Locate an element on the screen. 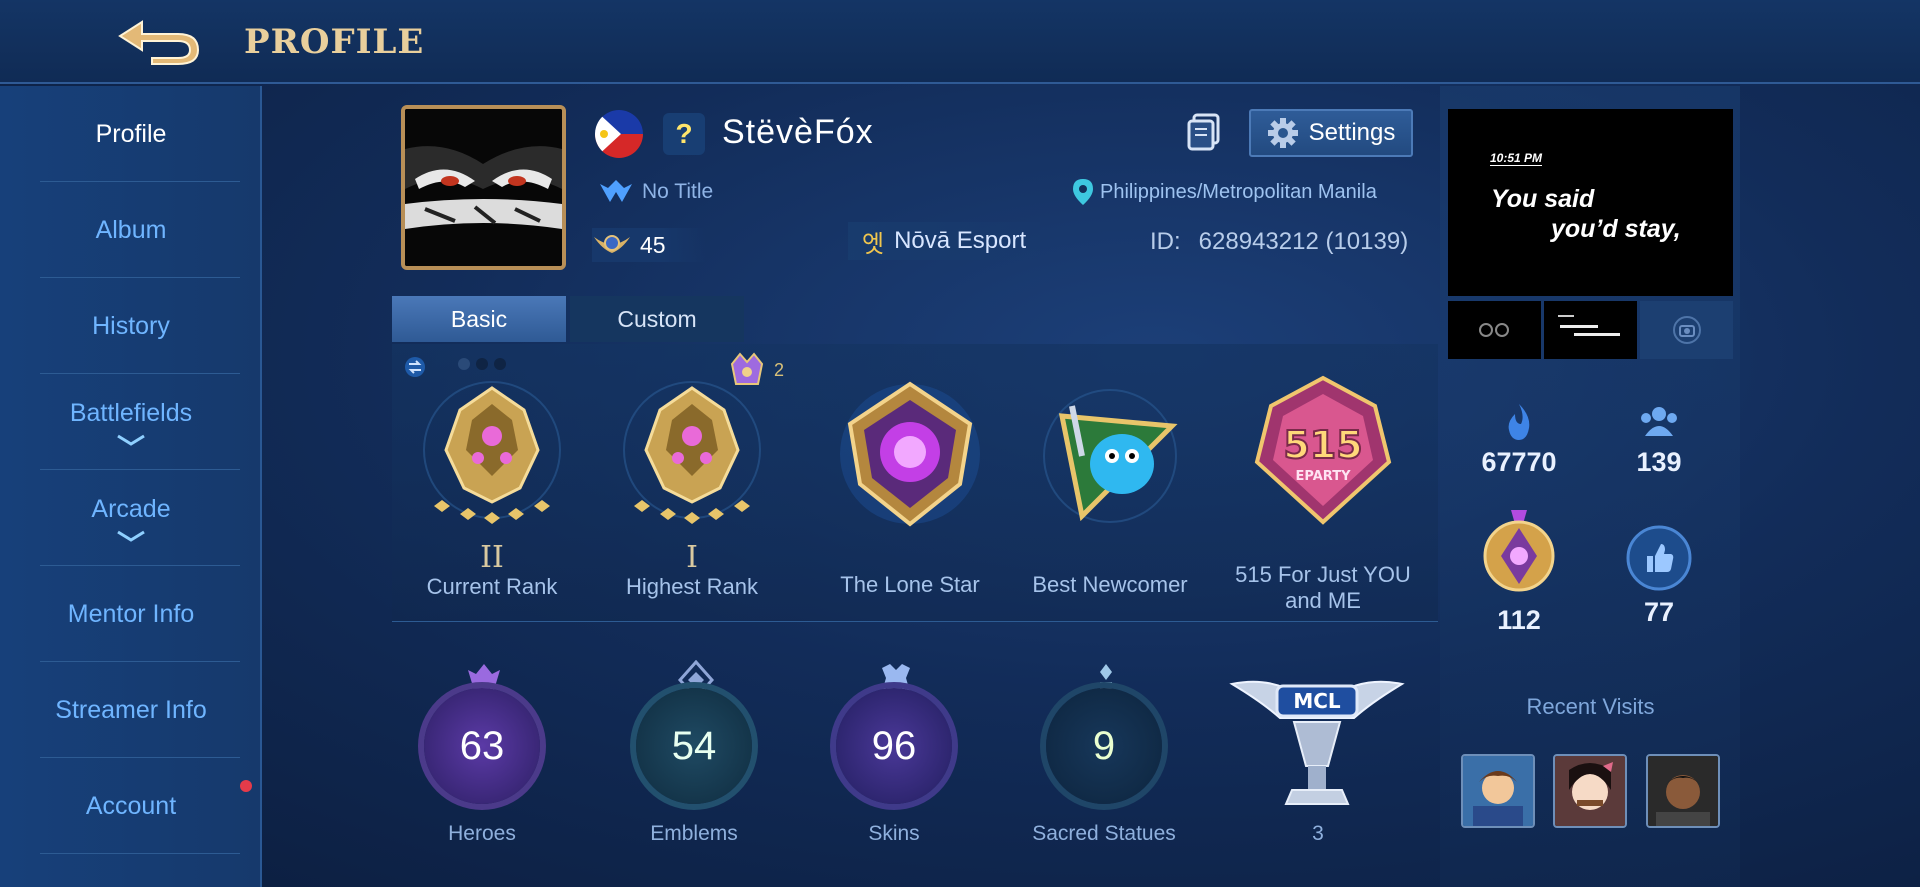  tab-custom: Custom is located at coordinates (657, 319).